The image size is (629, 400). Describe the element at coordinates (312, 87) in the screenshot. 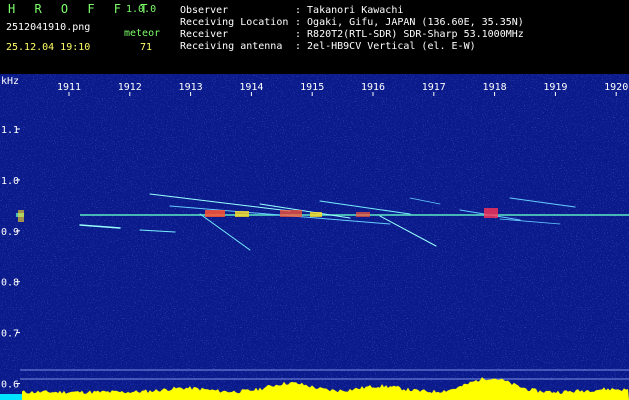

I see `x-tick-label: 1915` at that location.